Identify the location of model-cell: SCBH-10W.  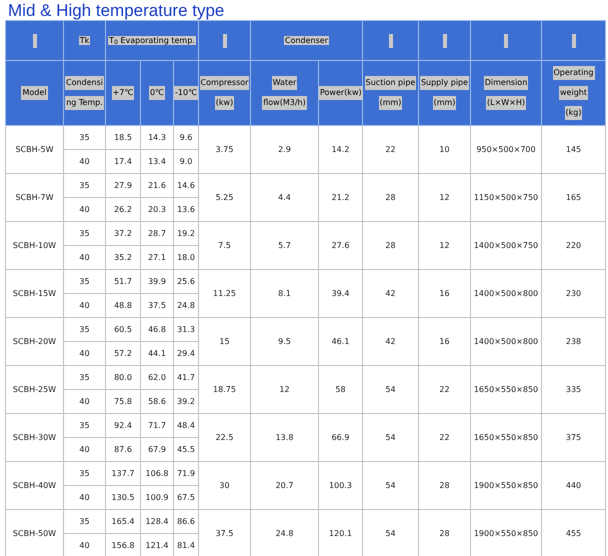
(34, 245).